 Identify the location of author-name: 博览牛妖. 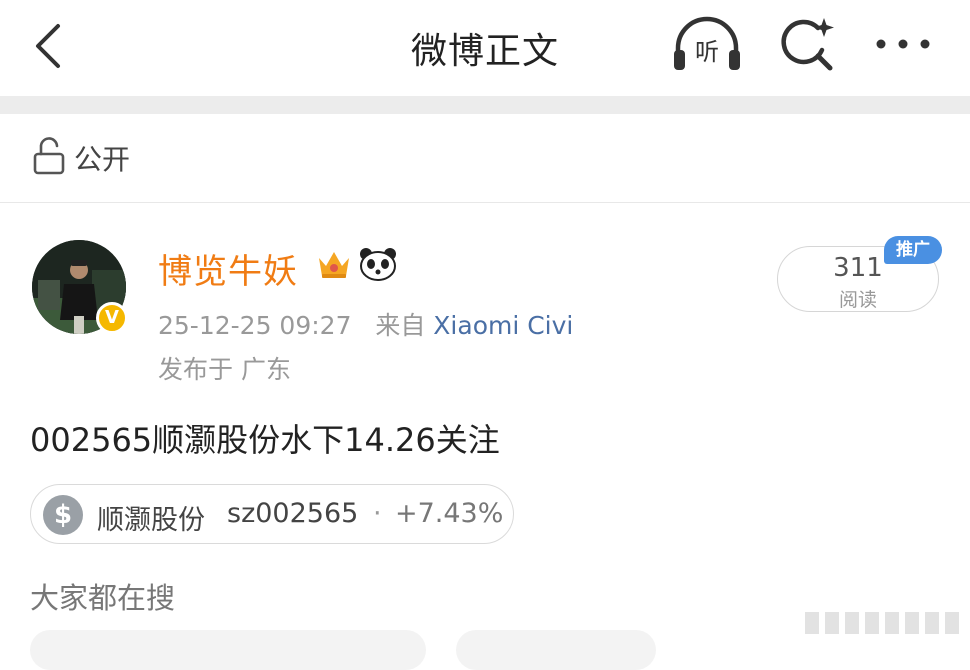
(228, 268).